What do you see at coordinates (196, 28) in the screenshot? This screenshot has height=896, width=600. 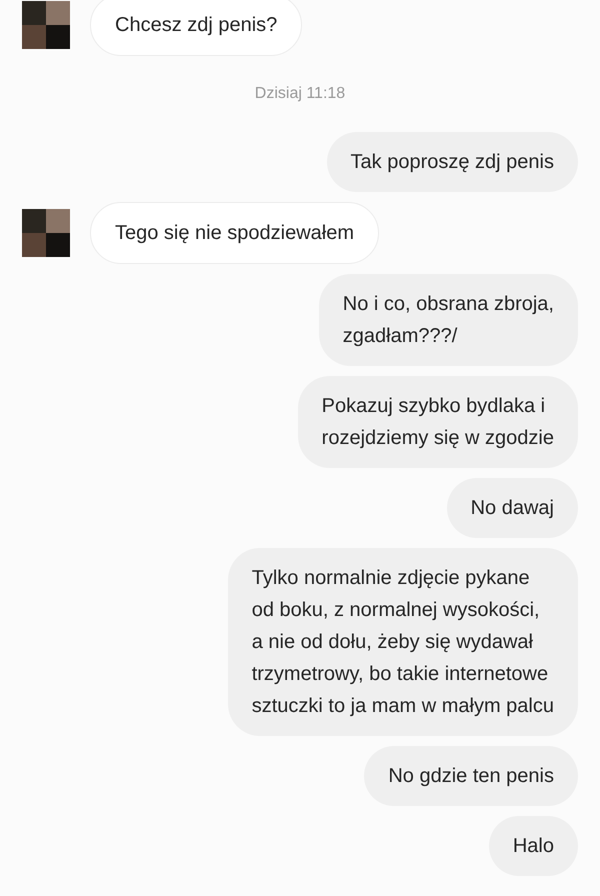 I see `message-bubble: Chcesz zdj penis?` at bounding box center [196, 28].